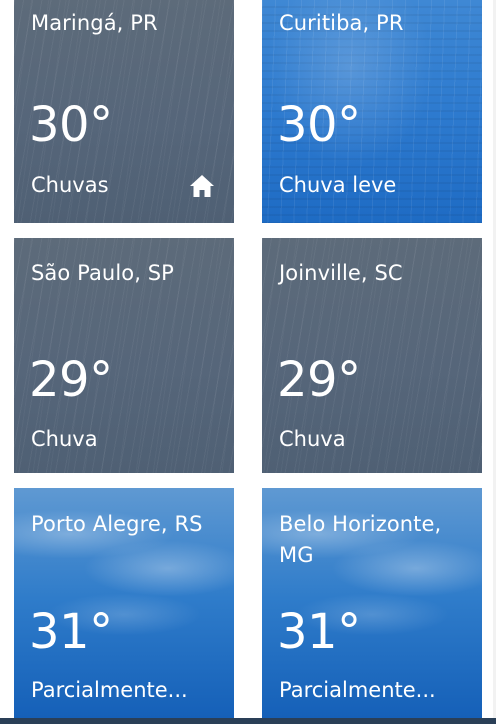 This screenshot has width=496, height=724. I want to click on place-tile-maringa: Maringá, PR 30° Chuvas, so click(124, 111).